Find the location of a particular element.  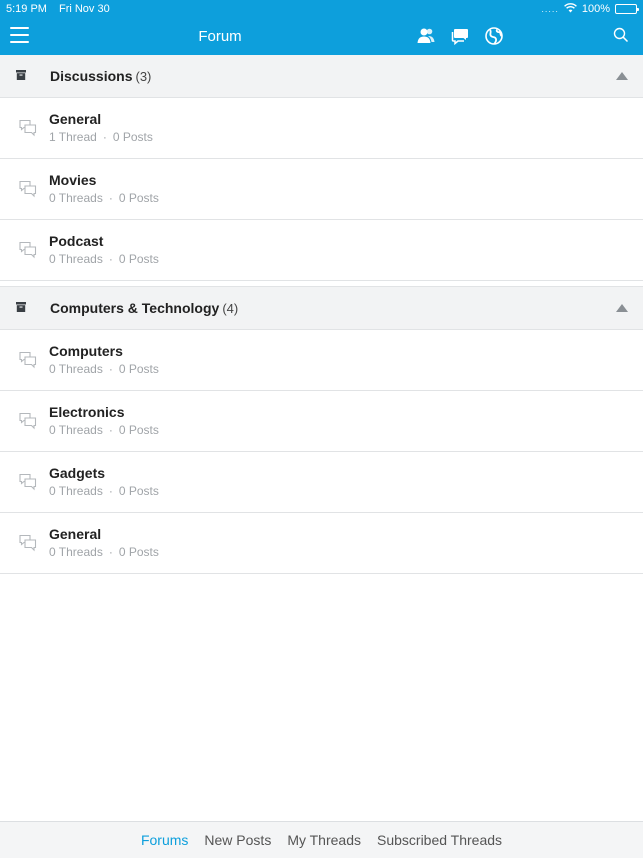

forum-name: Computers is located at coordinates (86, 351).